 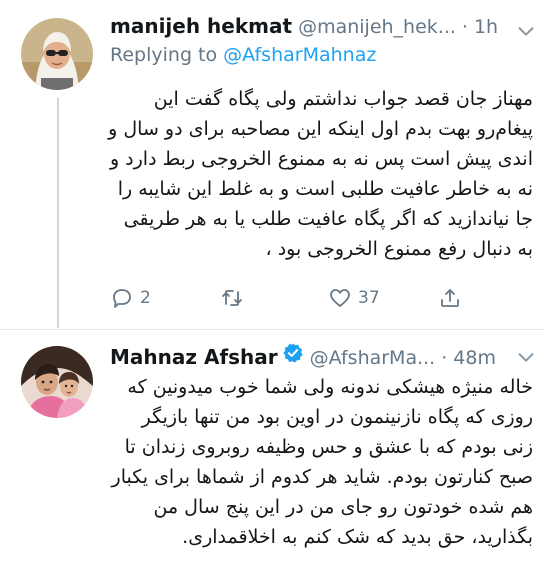 I want to click on retweet-icon, so click(x=232, y=298).